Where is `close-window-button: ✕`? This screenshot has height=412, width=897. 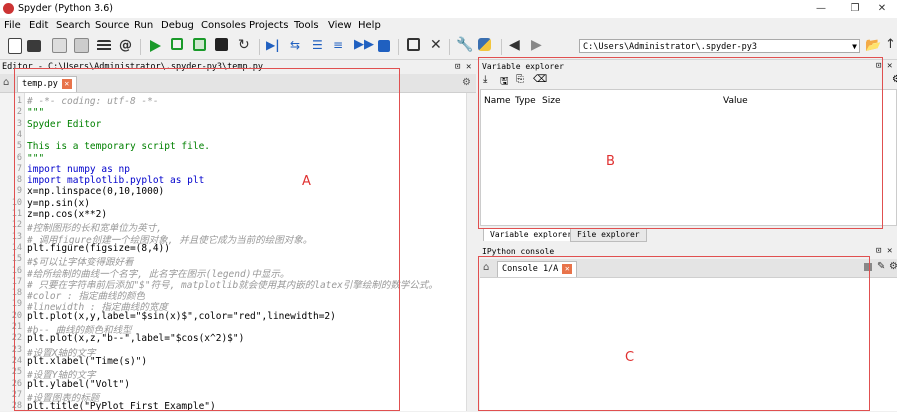
close-window-button: ✕ is located at coordinates (882, 9).